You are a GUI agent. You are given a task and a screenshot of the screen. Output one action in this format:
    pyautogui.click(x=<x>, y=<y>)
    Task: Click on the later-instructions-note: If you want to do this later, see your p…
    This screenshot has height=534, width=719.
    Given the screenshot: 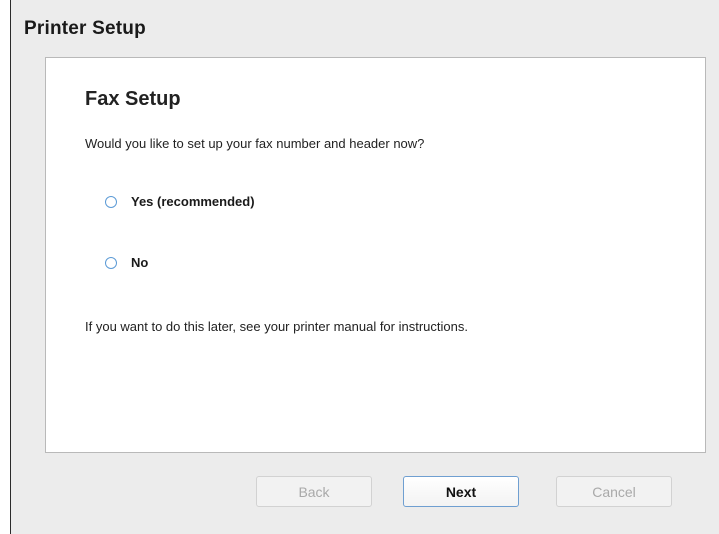 What is the action you would take?
    pyautogui.click(x=276, y=326)
    